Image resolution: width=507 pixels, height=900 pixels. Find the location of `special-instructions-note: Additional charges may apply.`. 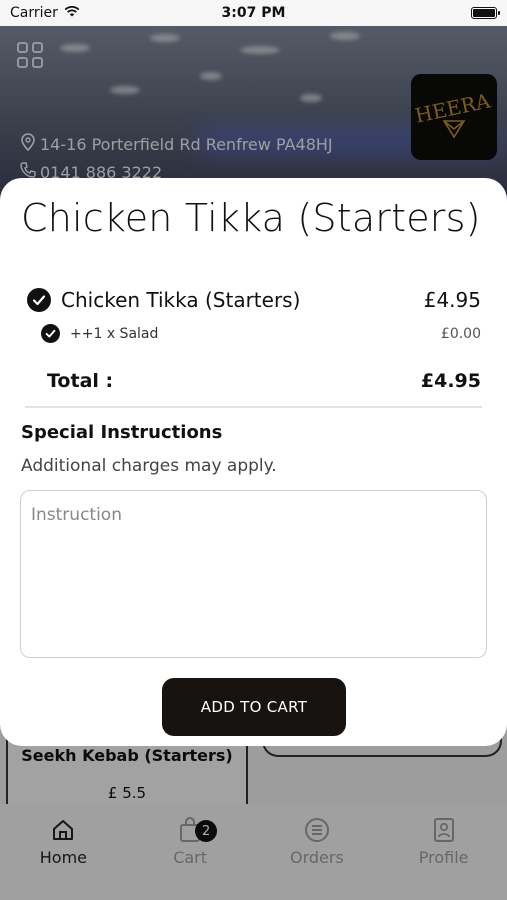

special-instructions-note: Additional charges may apply. is located at coordinates (149, 466).